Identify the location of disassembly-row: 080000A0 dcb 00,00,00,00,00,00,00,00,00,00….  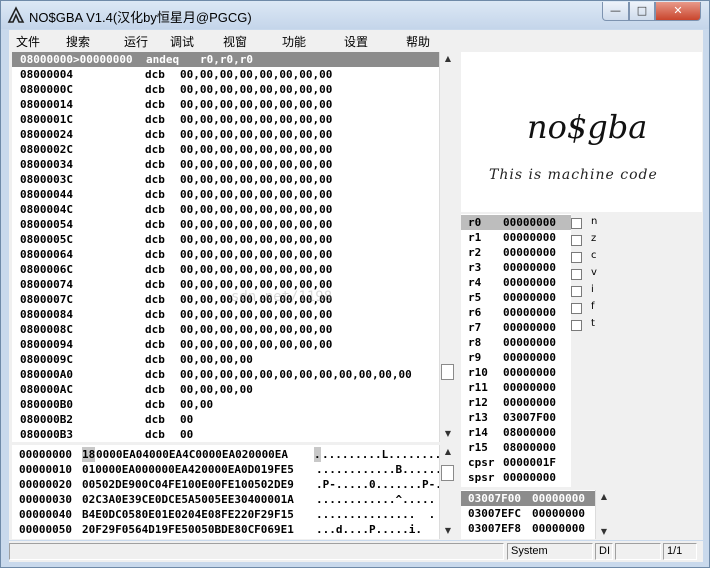
(225, 374).